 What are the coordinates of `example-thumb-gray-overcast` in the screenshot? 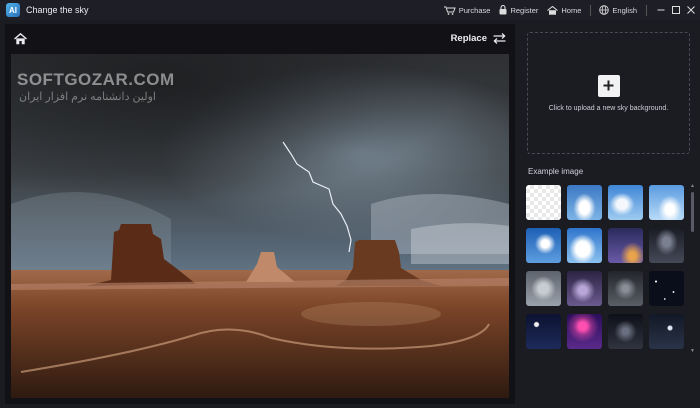 It's located at (543, 288).